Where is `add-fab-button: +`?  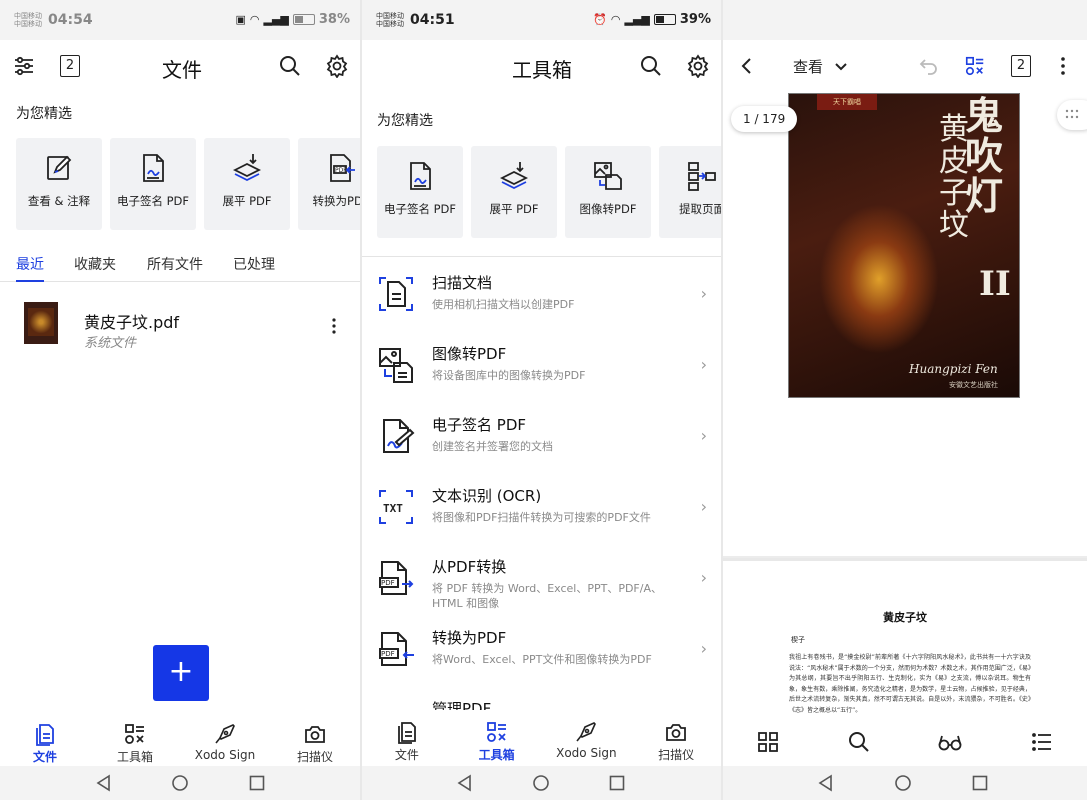
add-fab-button: + is located at coordinates (181, 673).